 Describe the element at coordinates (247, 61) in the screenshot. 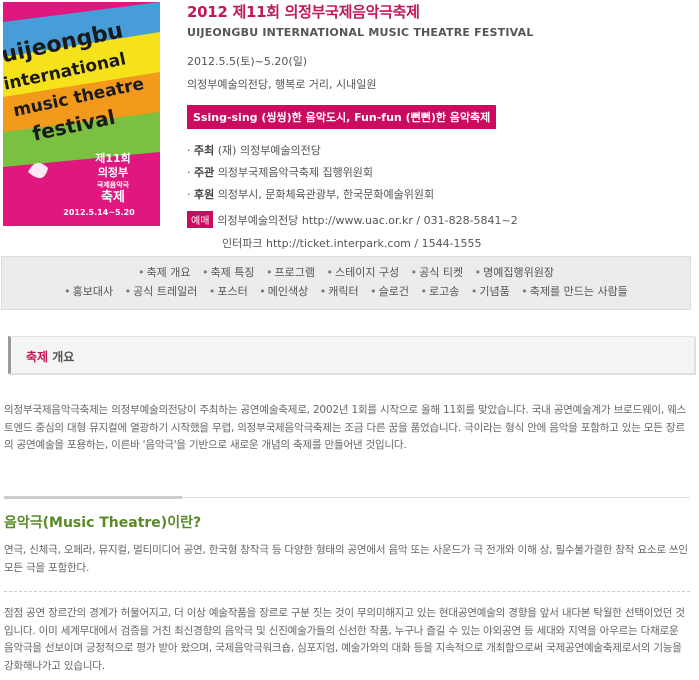

I see `festival-date: 2012.5.5(토)~5.20(일)` at that location.